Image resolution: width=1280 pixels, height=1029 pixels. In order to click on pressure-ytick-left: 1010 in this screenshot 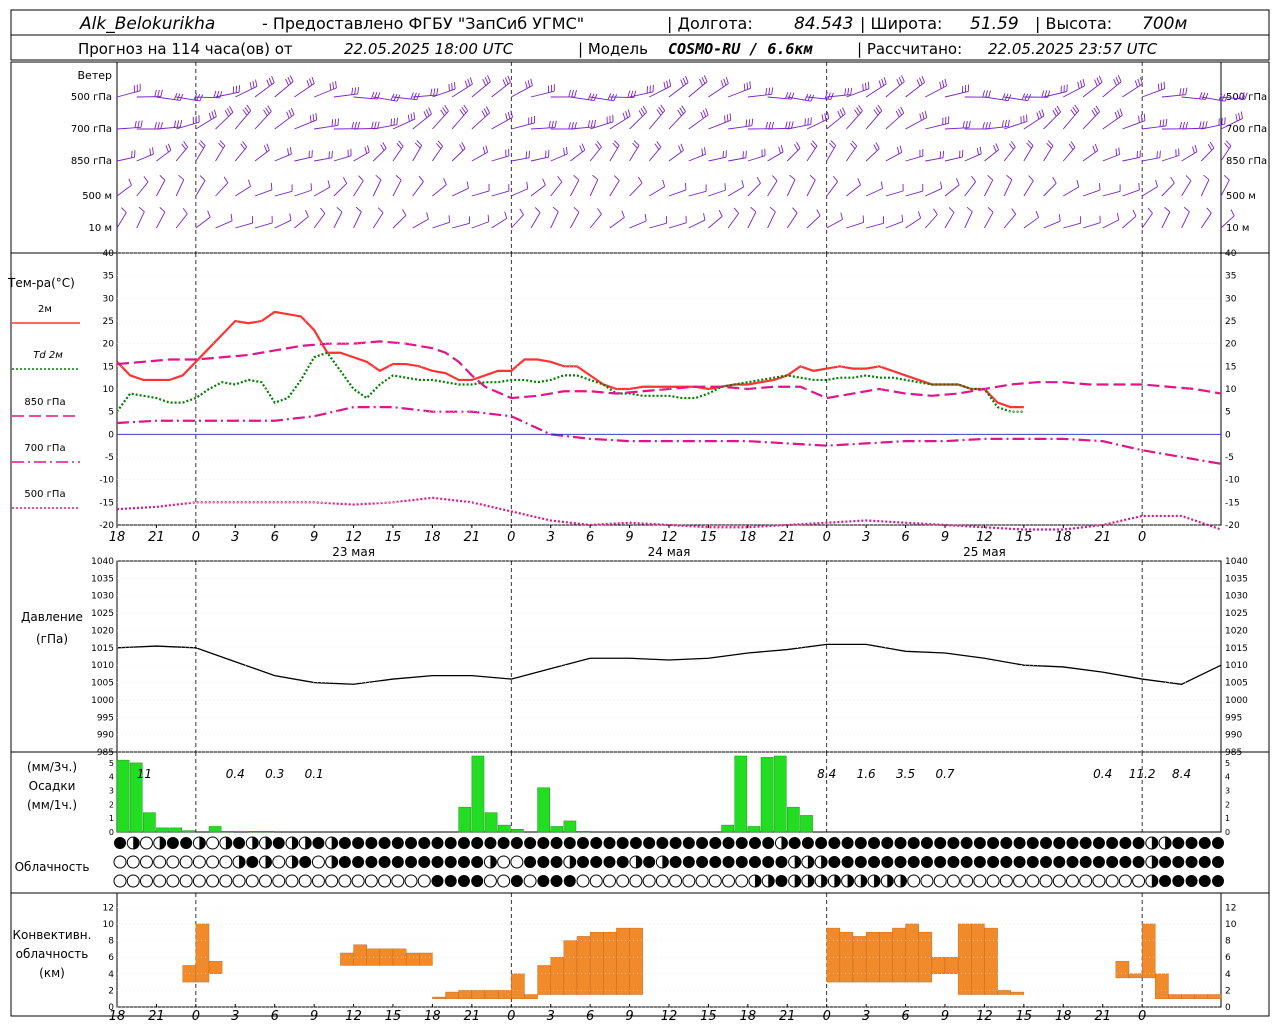, I will do `click(102, 666)`.